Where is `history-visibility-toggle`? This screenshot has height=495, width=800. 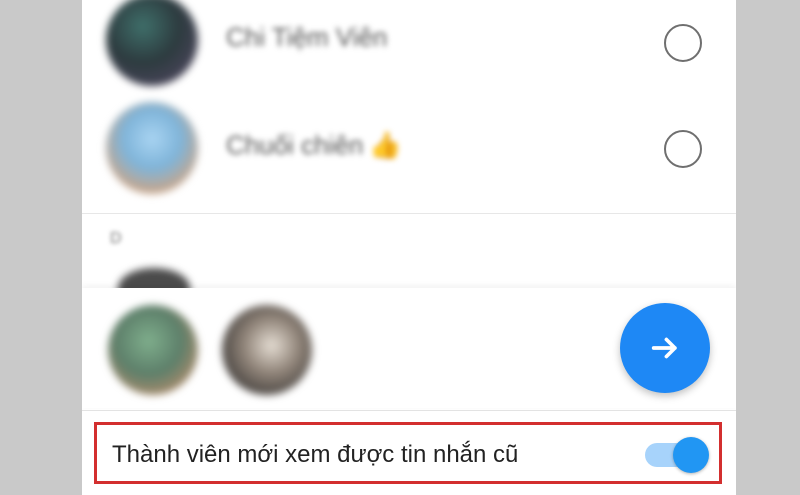 history-visibility-toggle is located at coordinates (677, 455).